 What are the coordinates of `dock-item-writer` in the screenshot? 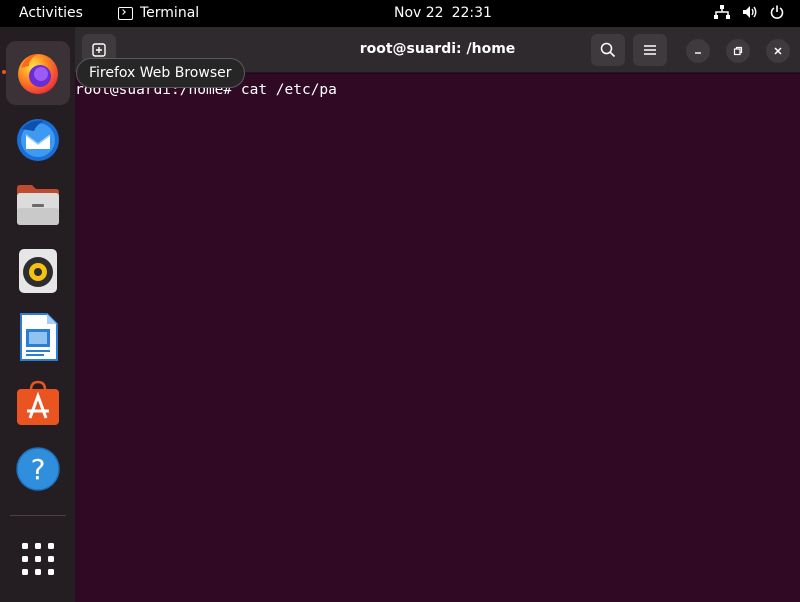 It's located at (38, 337).